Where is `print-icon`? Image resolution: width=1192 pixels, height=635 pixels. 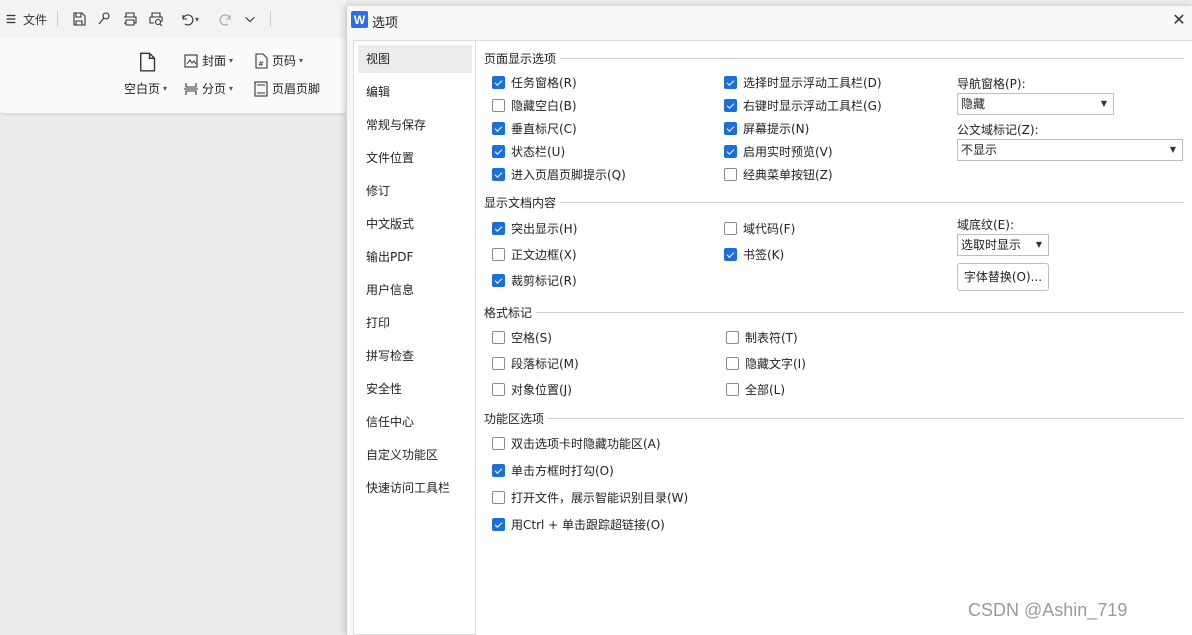 print-icon is located at coordinates (130, 19).